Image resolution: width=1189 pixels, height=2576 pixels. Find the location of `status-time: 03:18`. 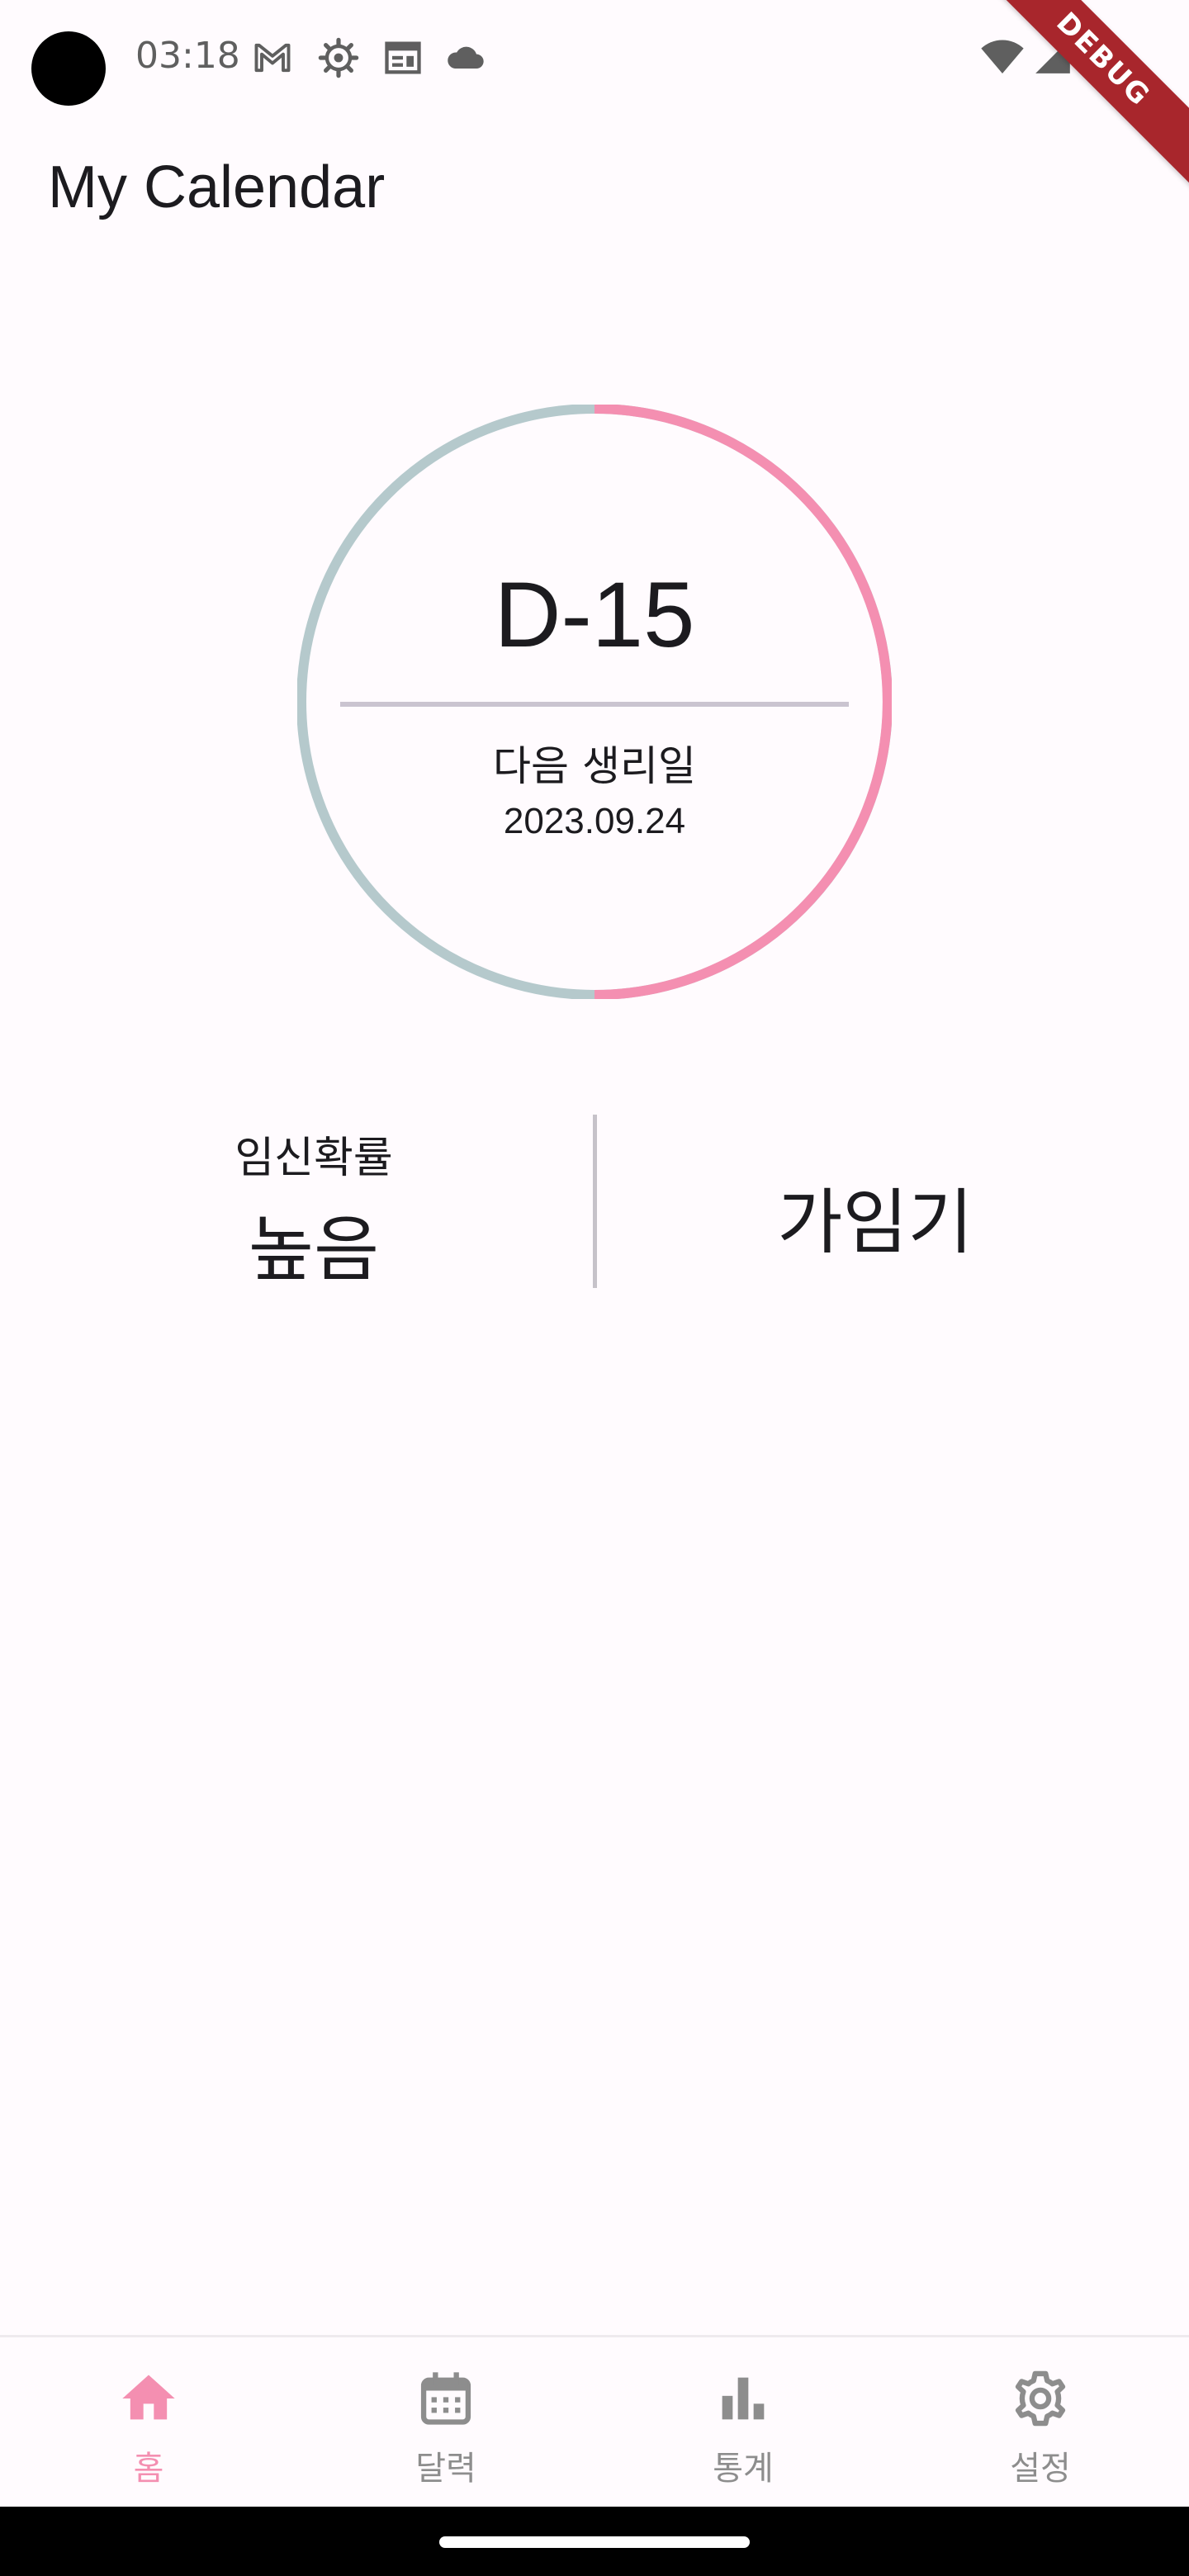

status-time: 03:18 is located at coordinates (187, 56).